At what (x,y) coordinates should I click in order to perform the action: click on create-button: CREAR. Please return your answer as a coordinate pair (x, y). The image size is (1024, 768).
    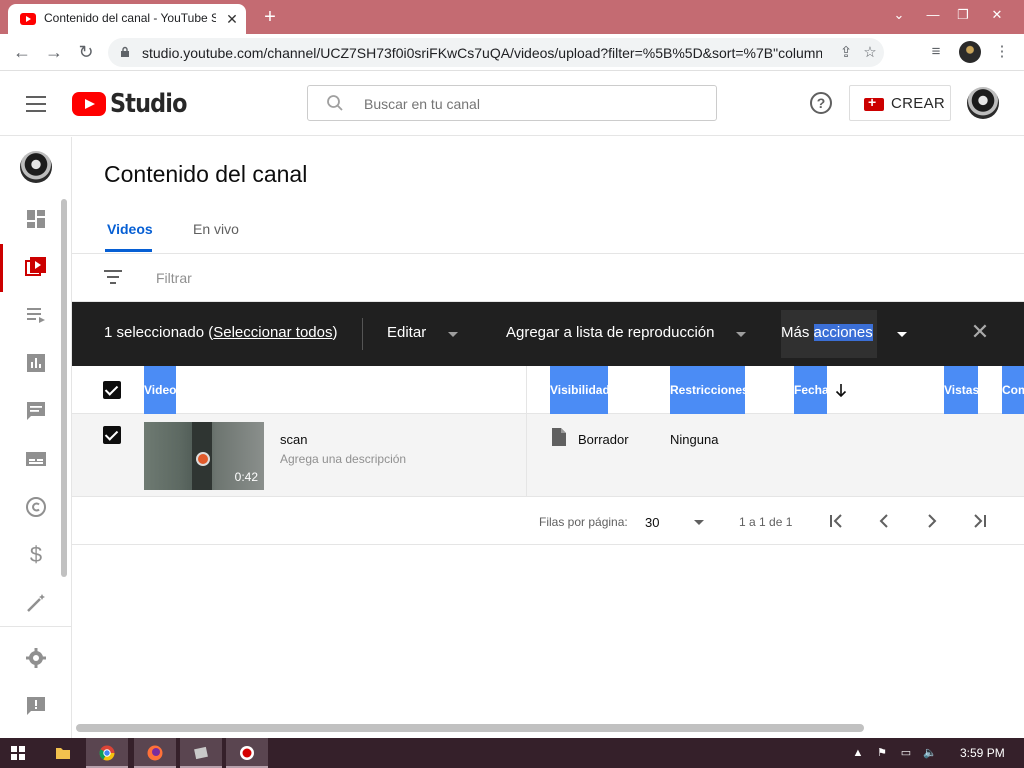
    Looking at the image, I should click on (900, 103).